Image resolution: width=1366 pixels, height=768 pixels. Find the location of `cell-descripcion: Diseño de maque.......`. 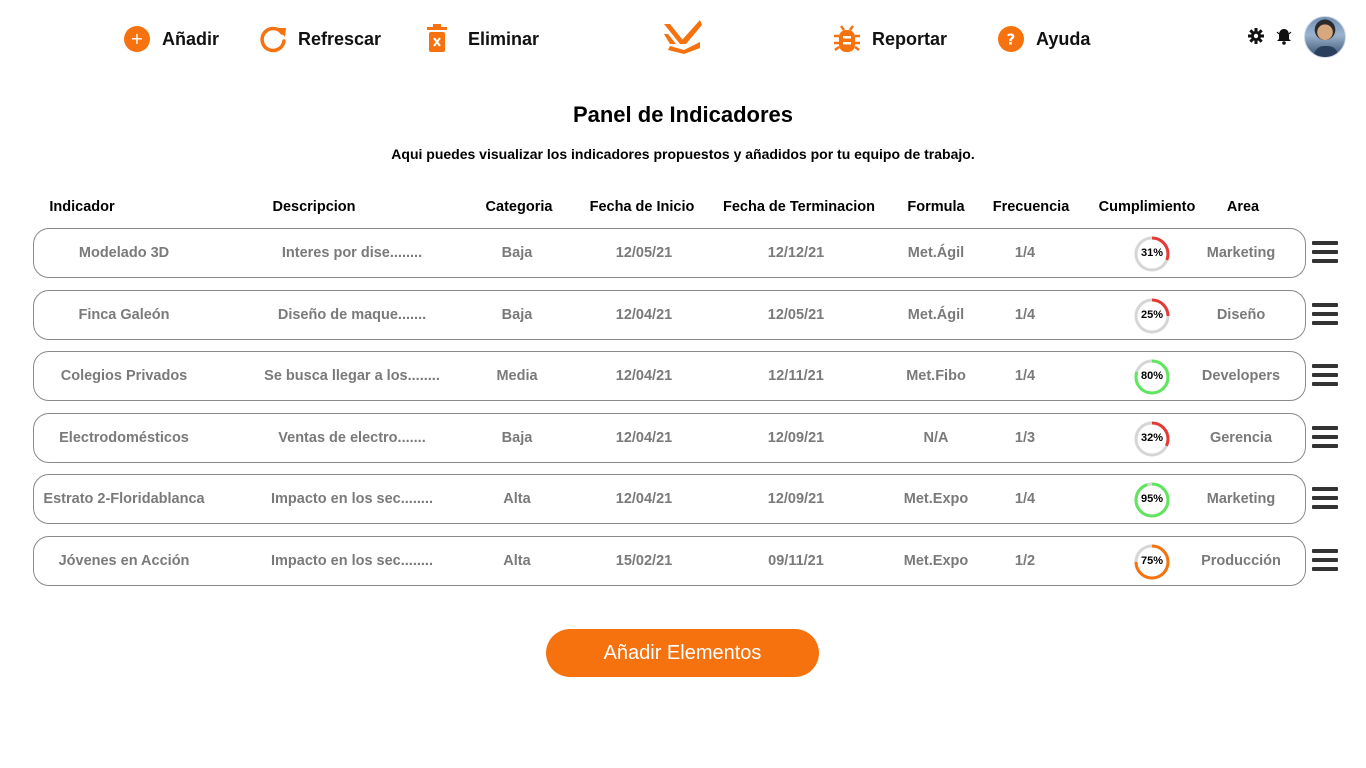

cell-descripcion: Diseño de maque....... is located at coordinates (352, 315).